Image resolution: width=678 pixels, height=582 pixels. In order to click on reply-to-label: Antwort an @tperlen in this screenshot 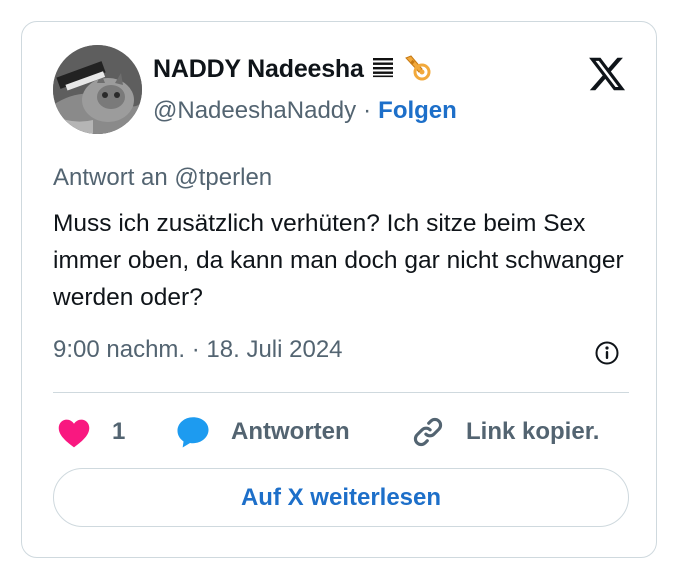, I will do `click(162, 178)`.